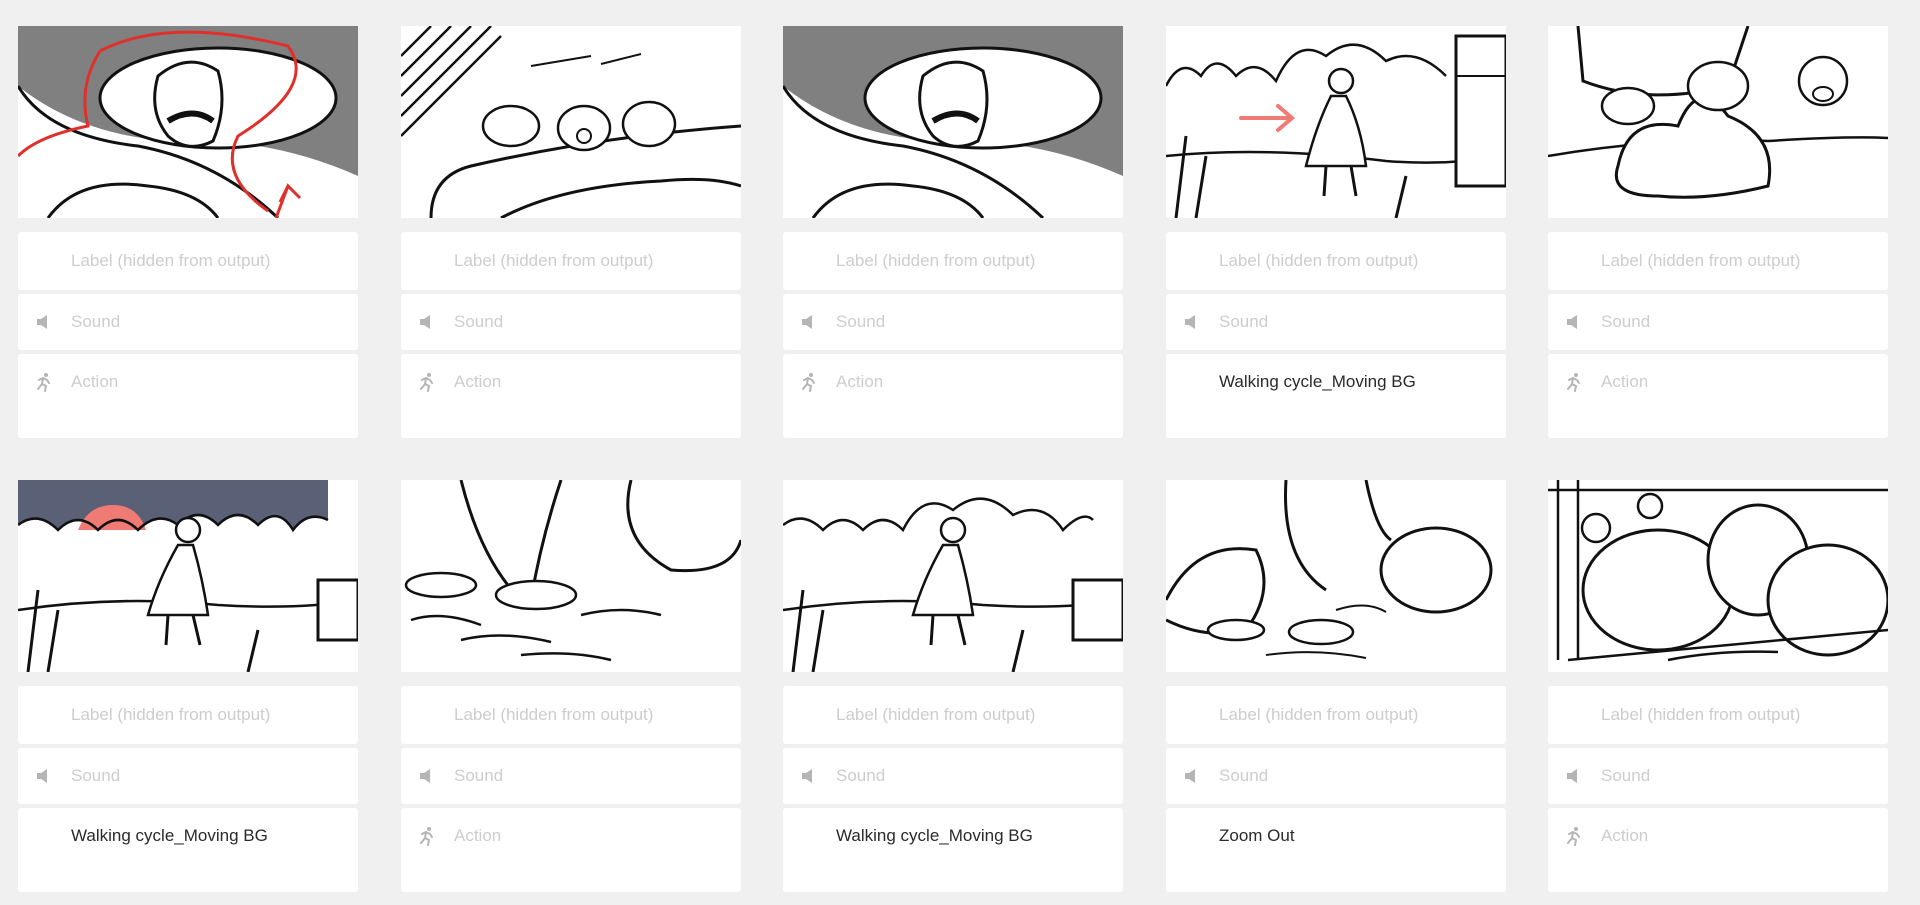  I want to click on sketch-farmer-walking-sunset, so click(188, 576).